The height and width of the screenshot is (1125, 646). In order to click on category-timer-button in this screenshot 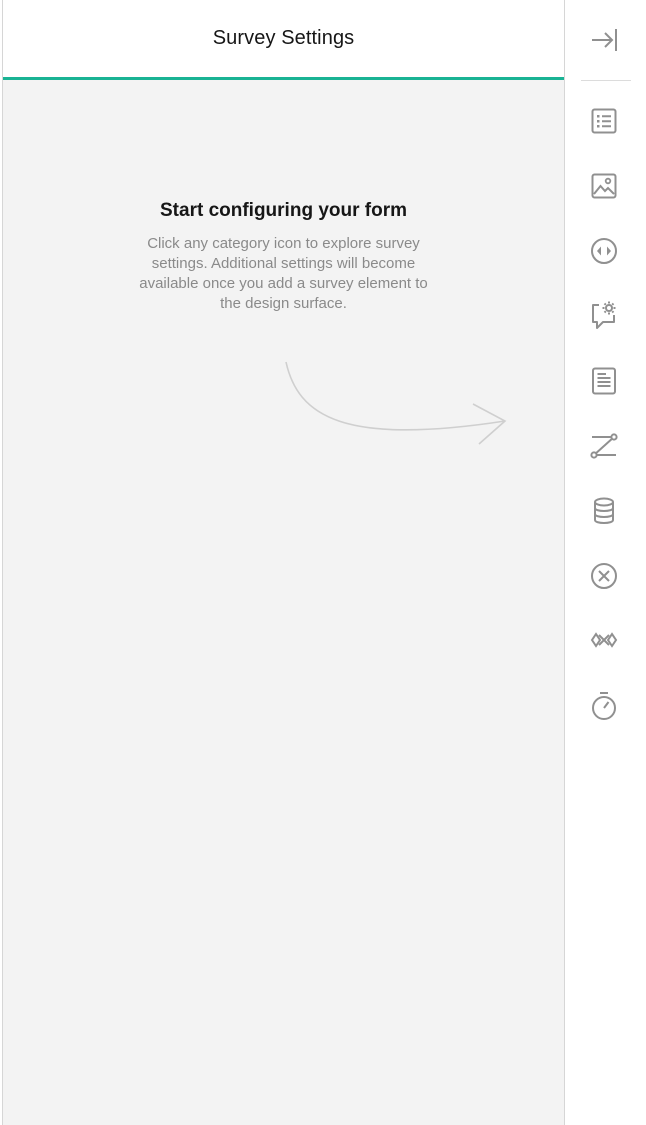, I will do `click(604, 706)`.